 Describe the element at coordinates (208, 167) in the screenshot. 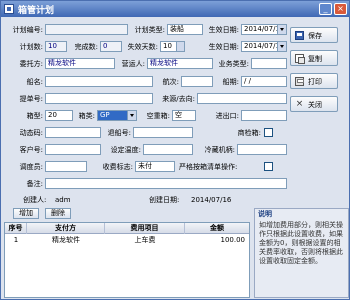

I see `strict-label: 严格按箱清单操作:` at that location.